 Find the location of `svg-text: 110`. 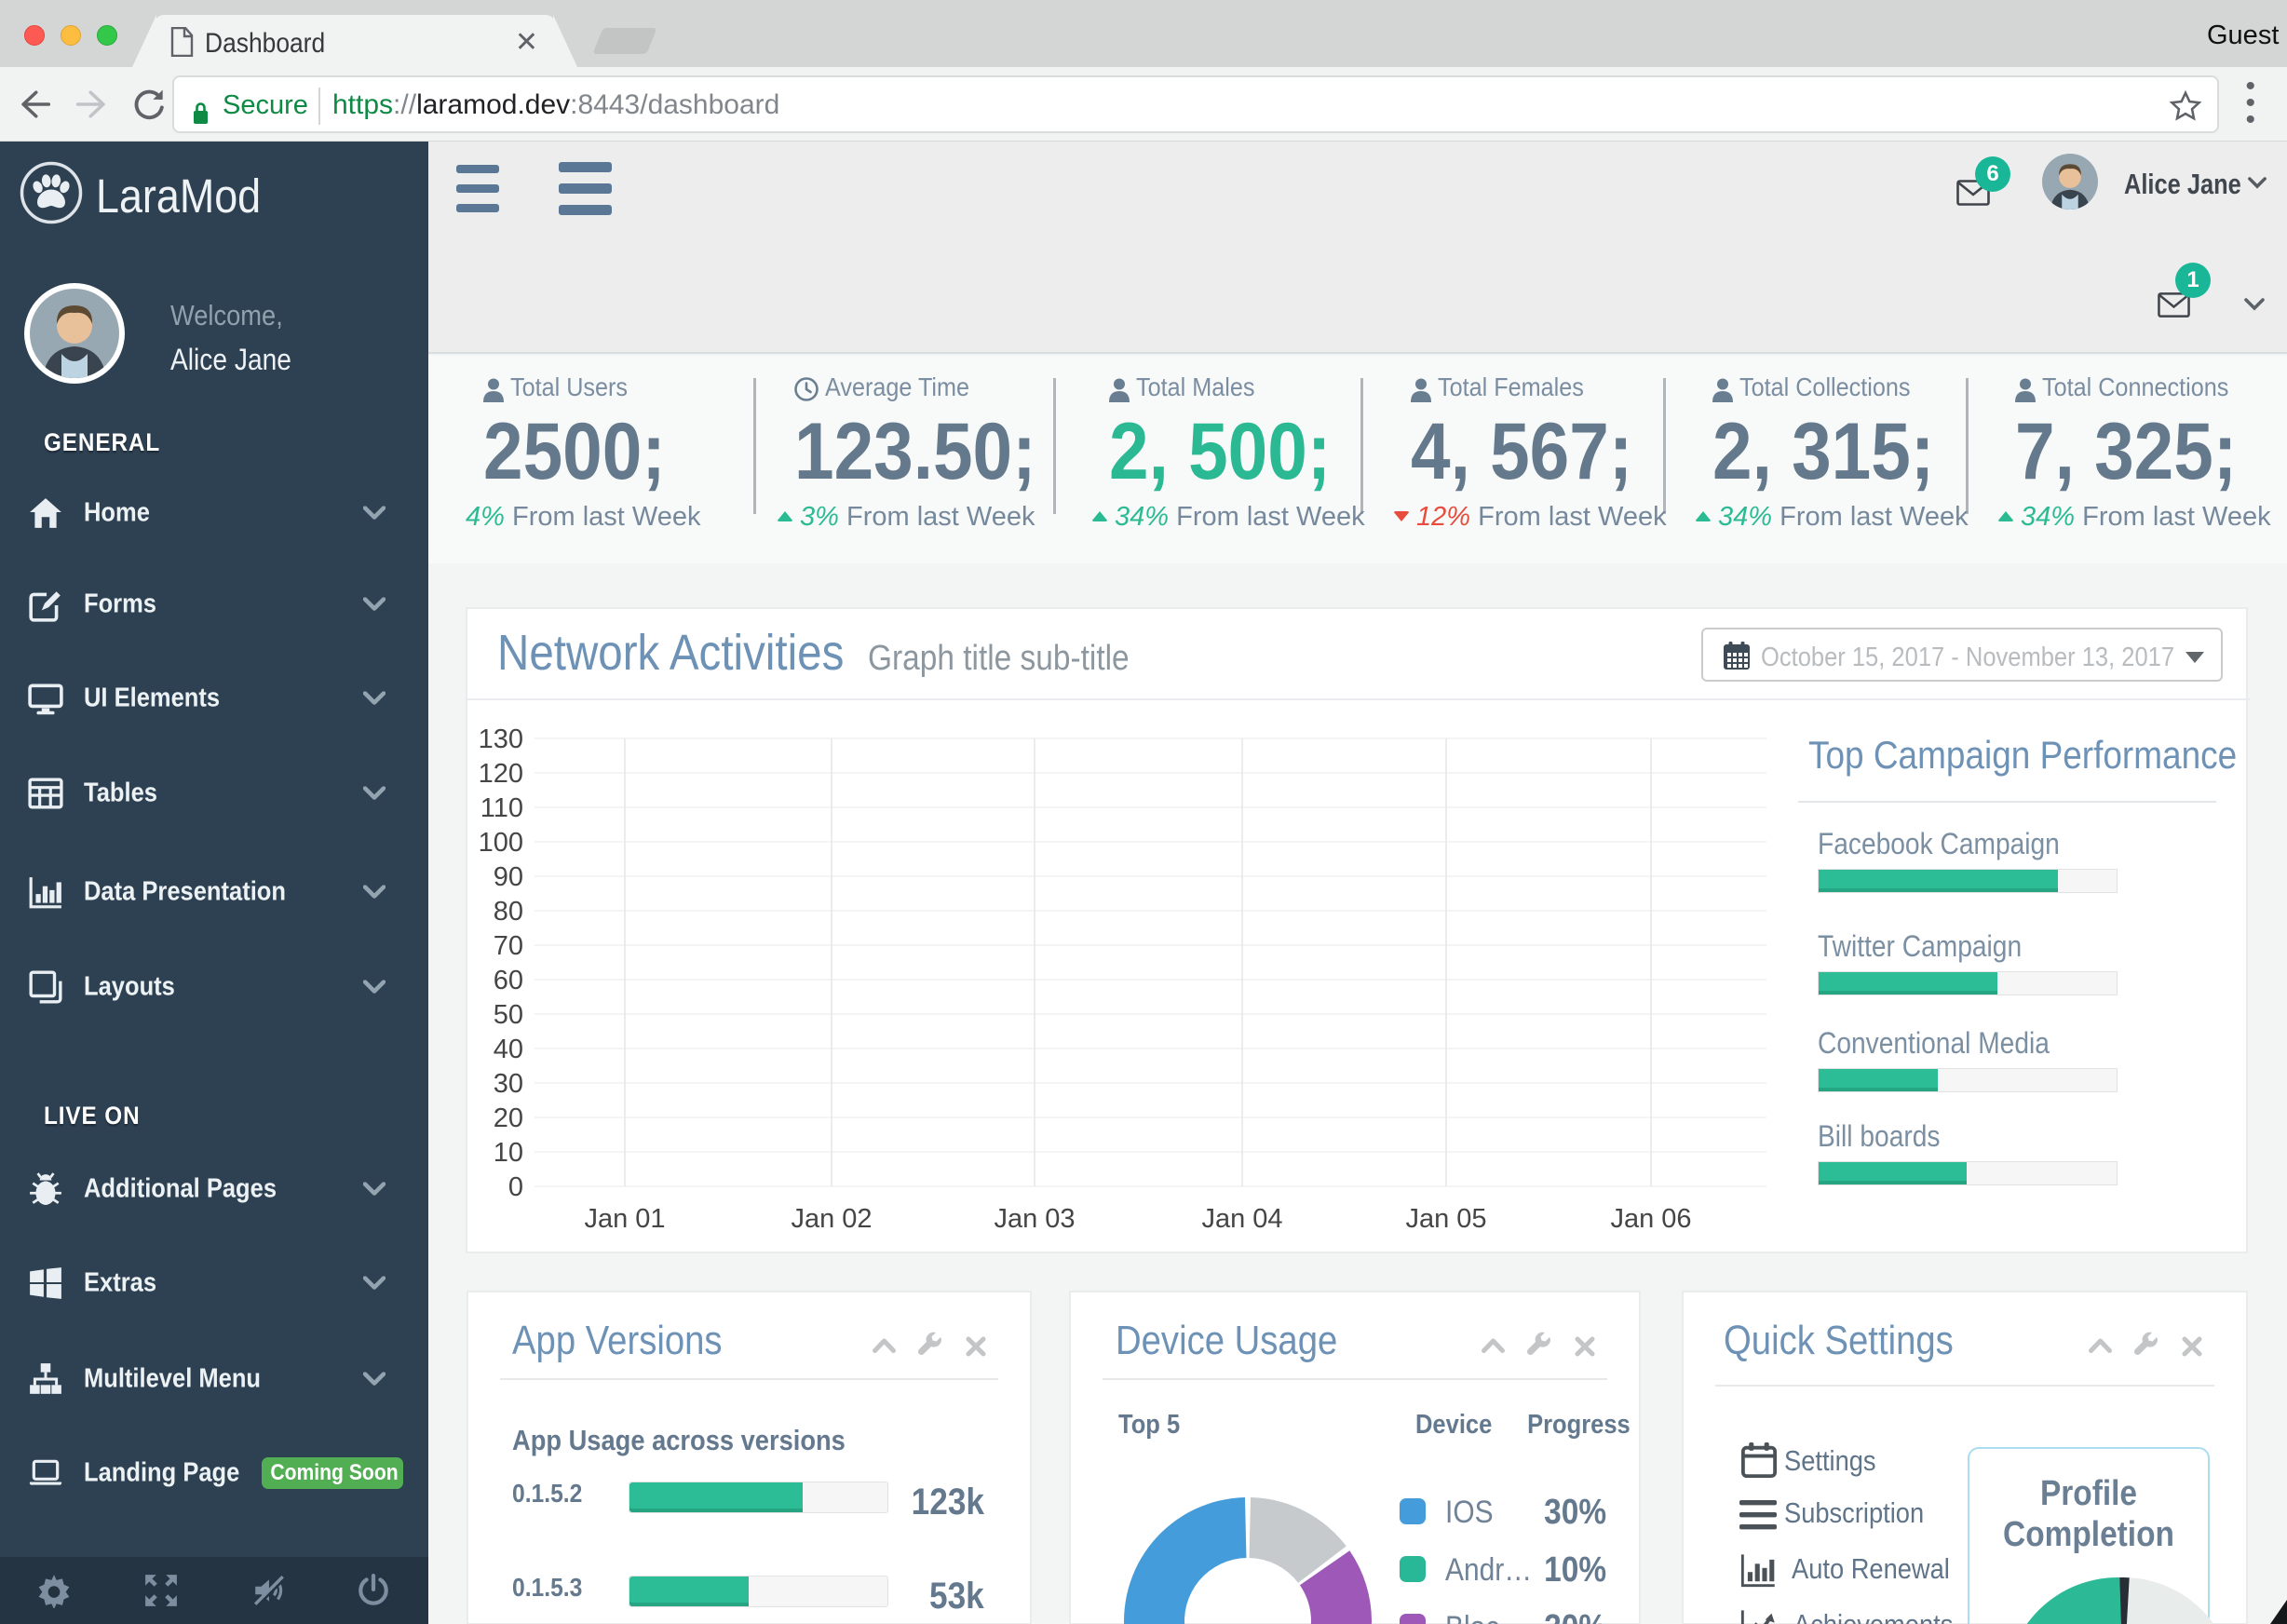

svg-text: 110 is located at coordinates (502, 808).